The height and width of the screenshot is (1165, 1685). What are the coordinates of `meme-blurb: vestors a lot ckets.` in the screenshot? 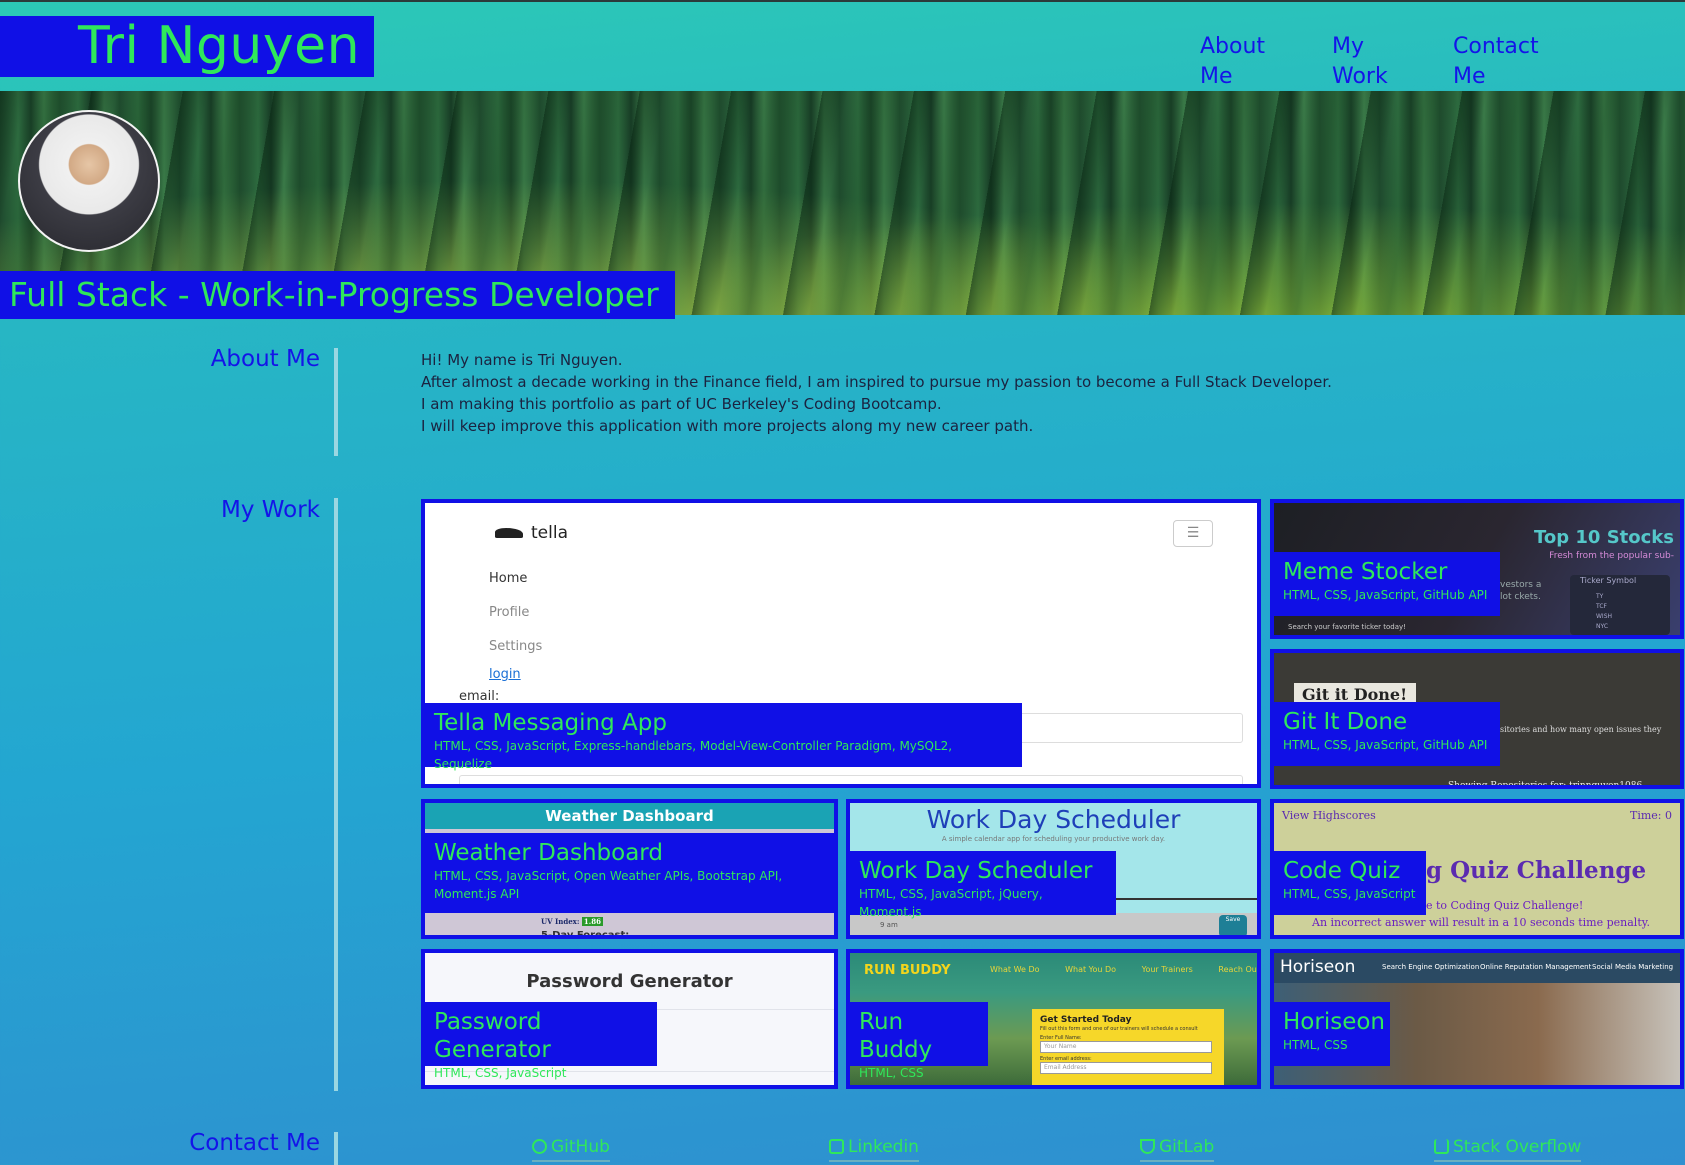 It's located at (1521, 591).